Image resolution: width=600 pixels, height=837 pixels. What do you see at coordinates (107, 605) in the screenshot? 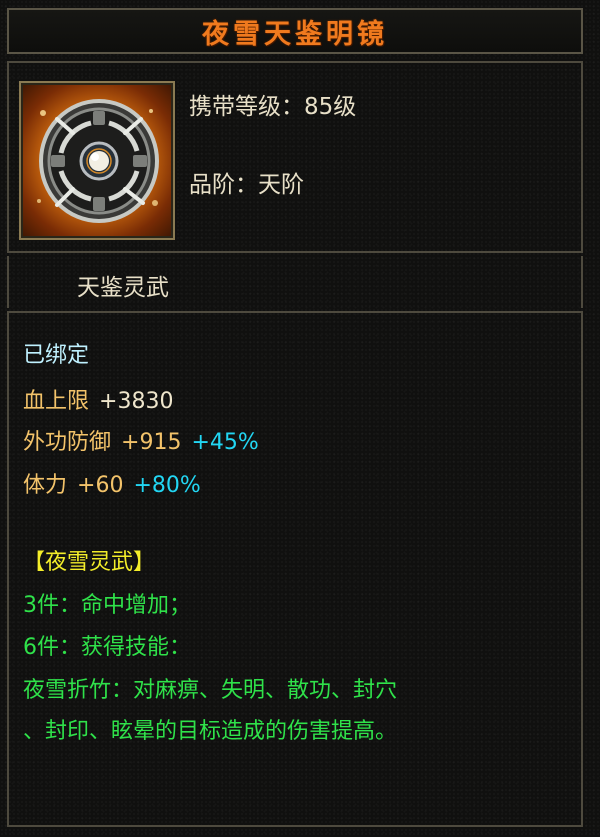
I see `set-effect: 3件：命中增加；` at bounding box center [107, 605].